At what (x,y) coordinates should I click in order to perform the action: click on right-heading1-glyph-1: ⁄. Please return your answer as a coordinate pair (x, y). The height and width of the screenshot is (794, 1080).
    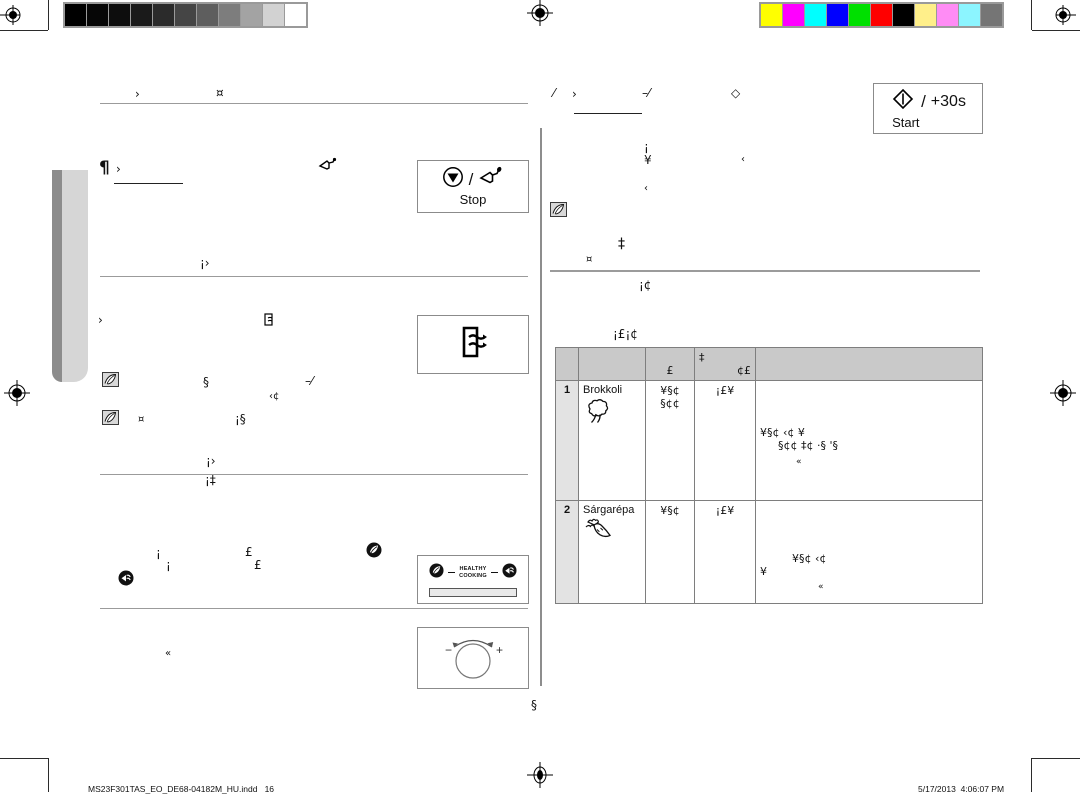
    Looking at the image, I should click on (554, 93).